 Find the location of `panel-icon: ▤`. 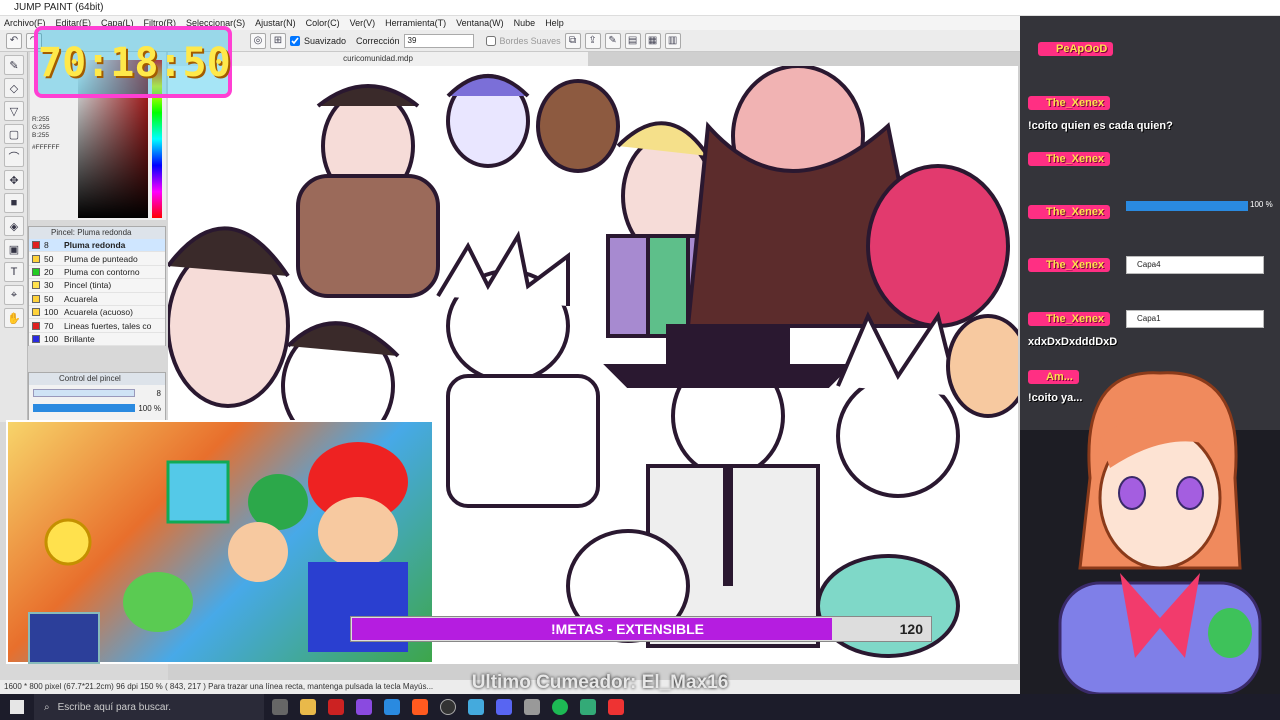

panel-icon: ▤ is located at coordinates (632, 40).